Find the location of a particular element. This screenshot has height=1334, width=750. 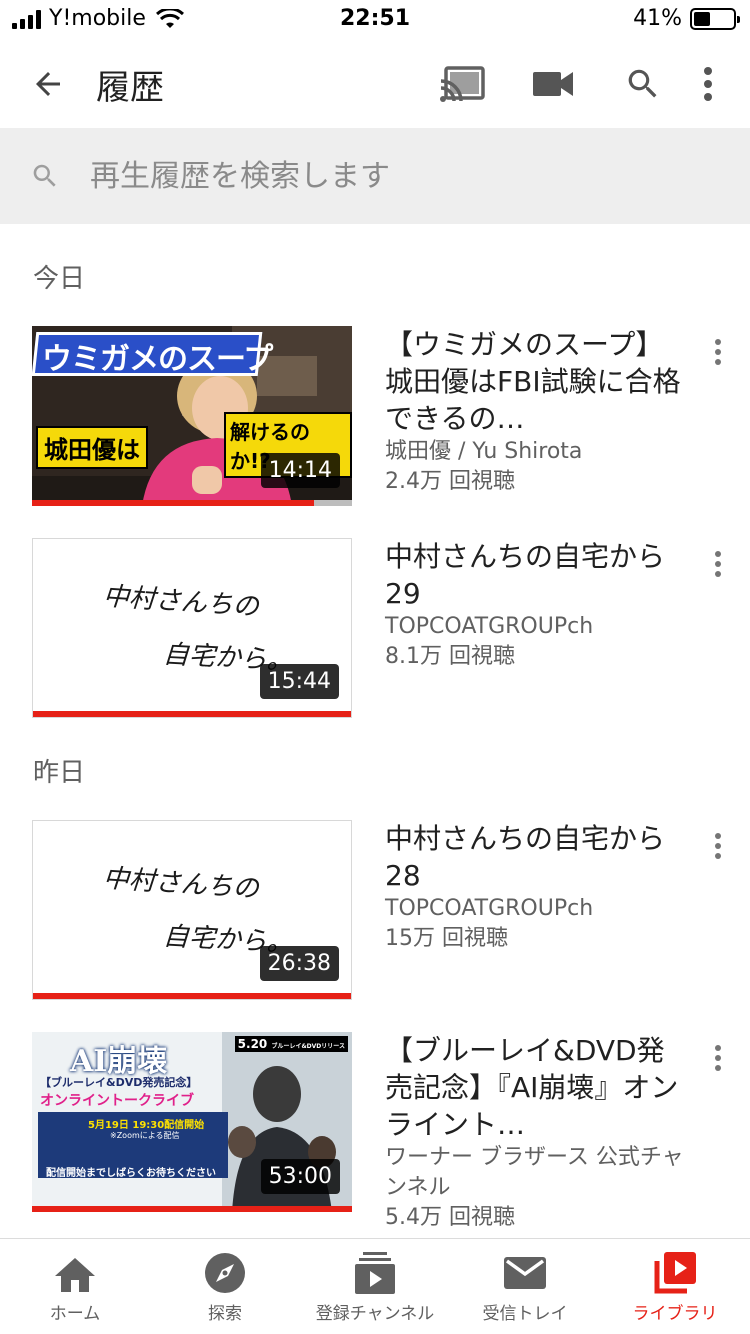

nav-label: 探索 is located at coordinates (225, 1314).